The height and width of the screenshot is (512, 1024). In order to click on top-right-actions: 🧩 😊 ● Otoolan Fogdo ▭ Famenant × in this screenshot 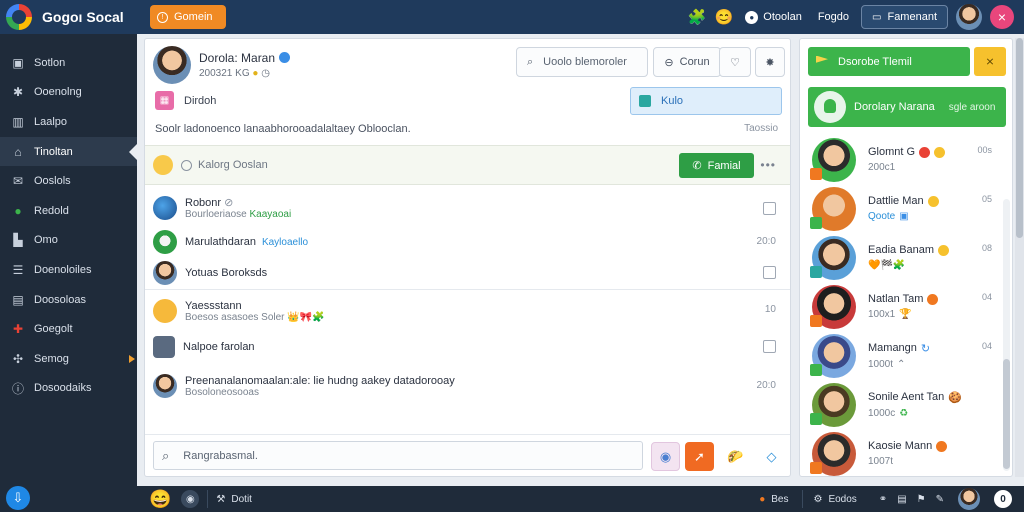, I will do `click(851, 17)`.